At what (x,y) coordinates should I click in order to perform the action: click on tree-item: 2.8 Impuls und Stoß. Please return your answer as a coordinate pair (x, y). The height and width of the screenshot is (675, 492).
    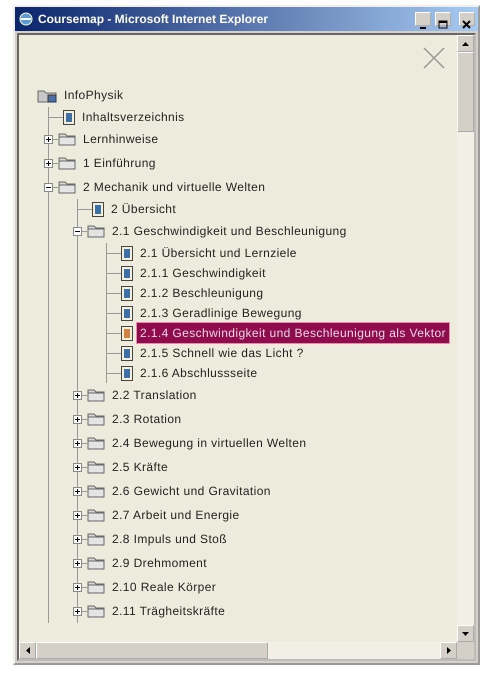
    Looking at the image, I should click on (169, 539).